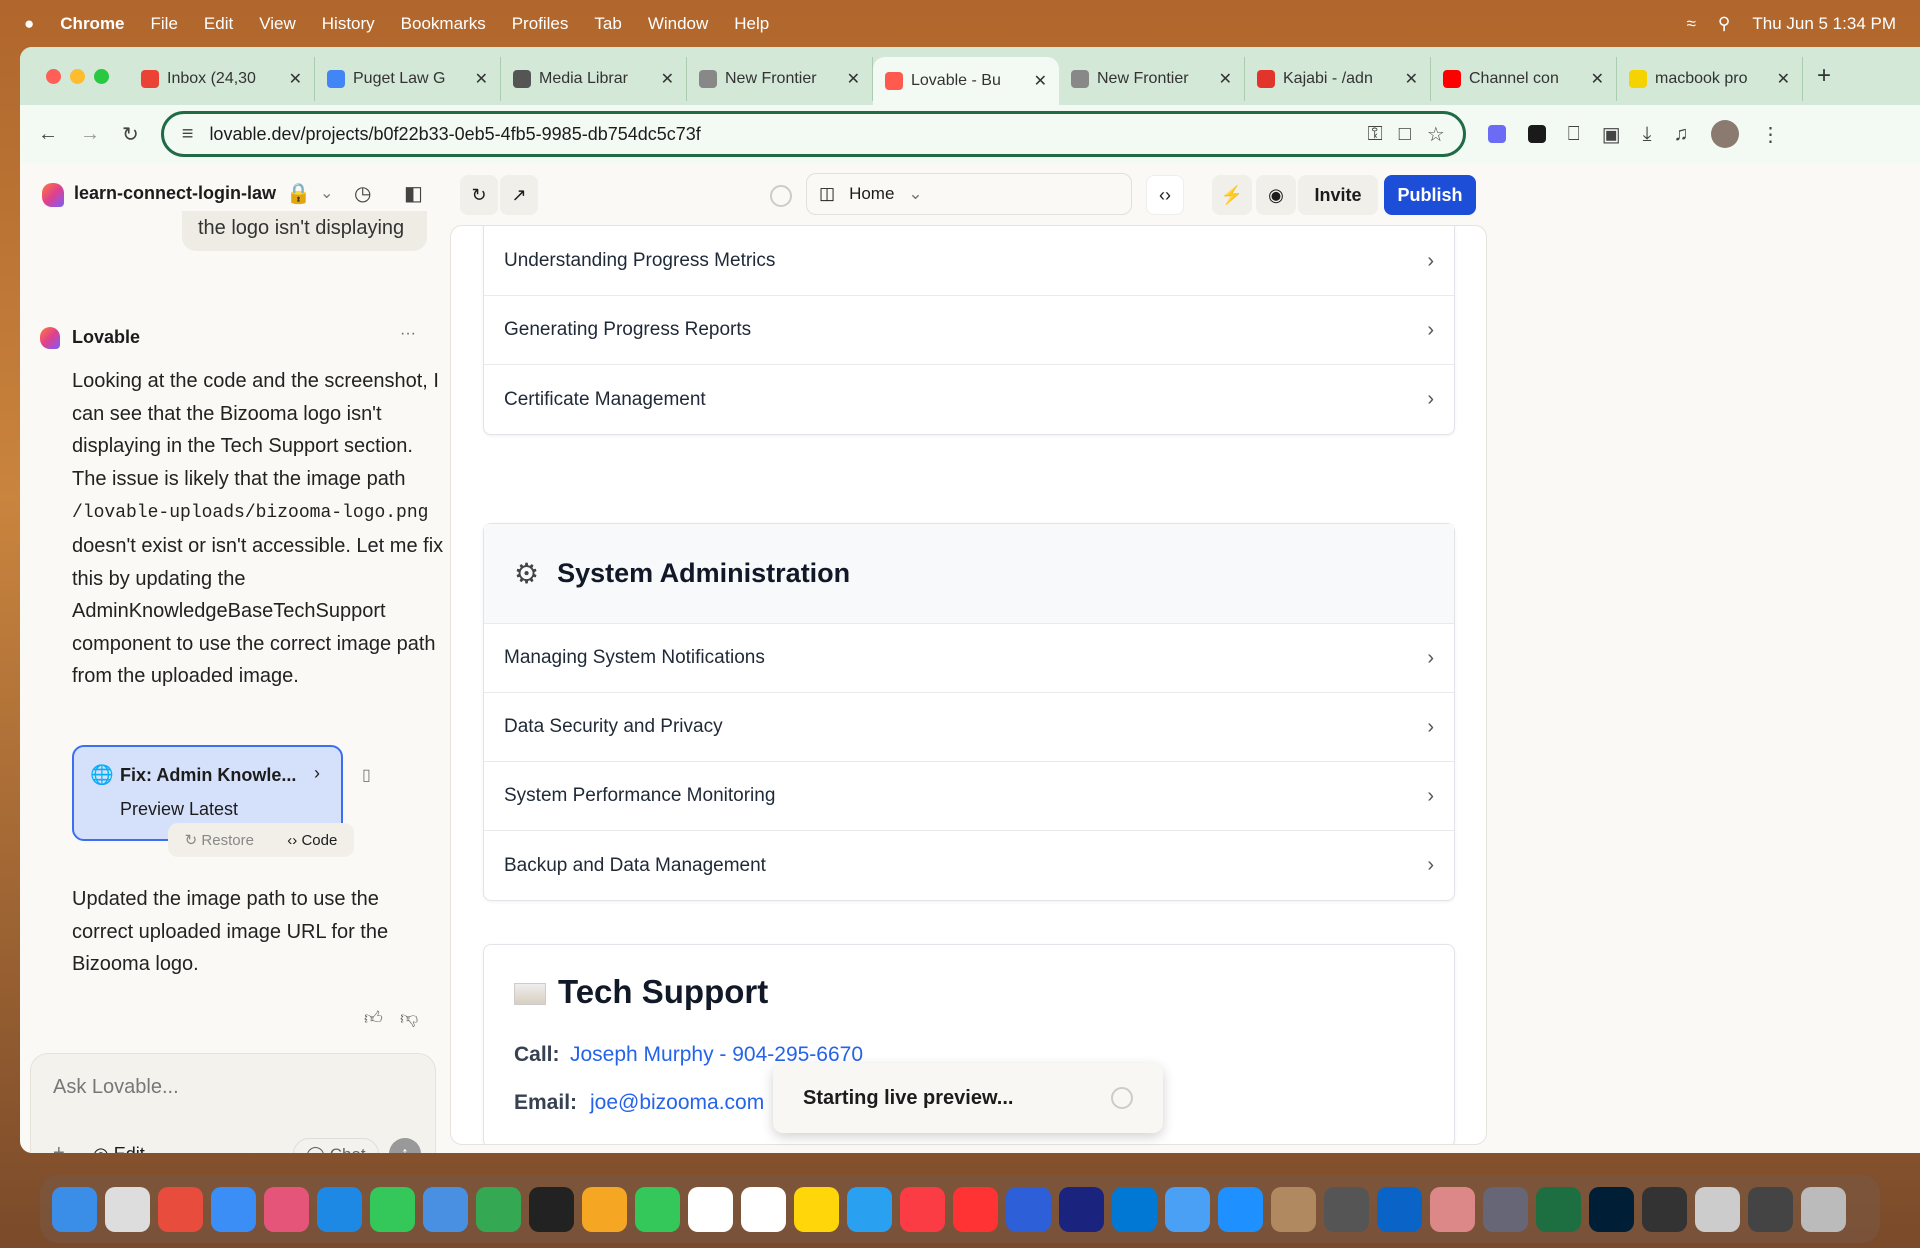 The height and width of the screenshot is (1248, 1920). What do you see at coordinates (277, 24) in the screenshot?
I see `menu-view: View` at bounding box center [277, 24].